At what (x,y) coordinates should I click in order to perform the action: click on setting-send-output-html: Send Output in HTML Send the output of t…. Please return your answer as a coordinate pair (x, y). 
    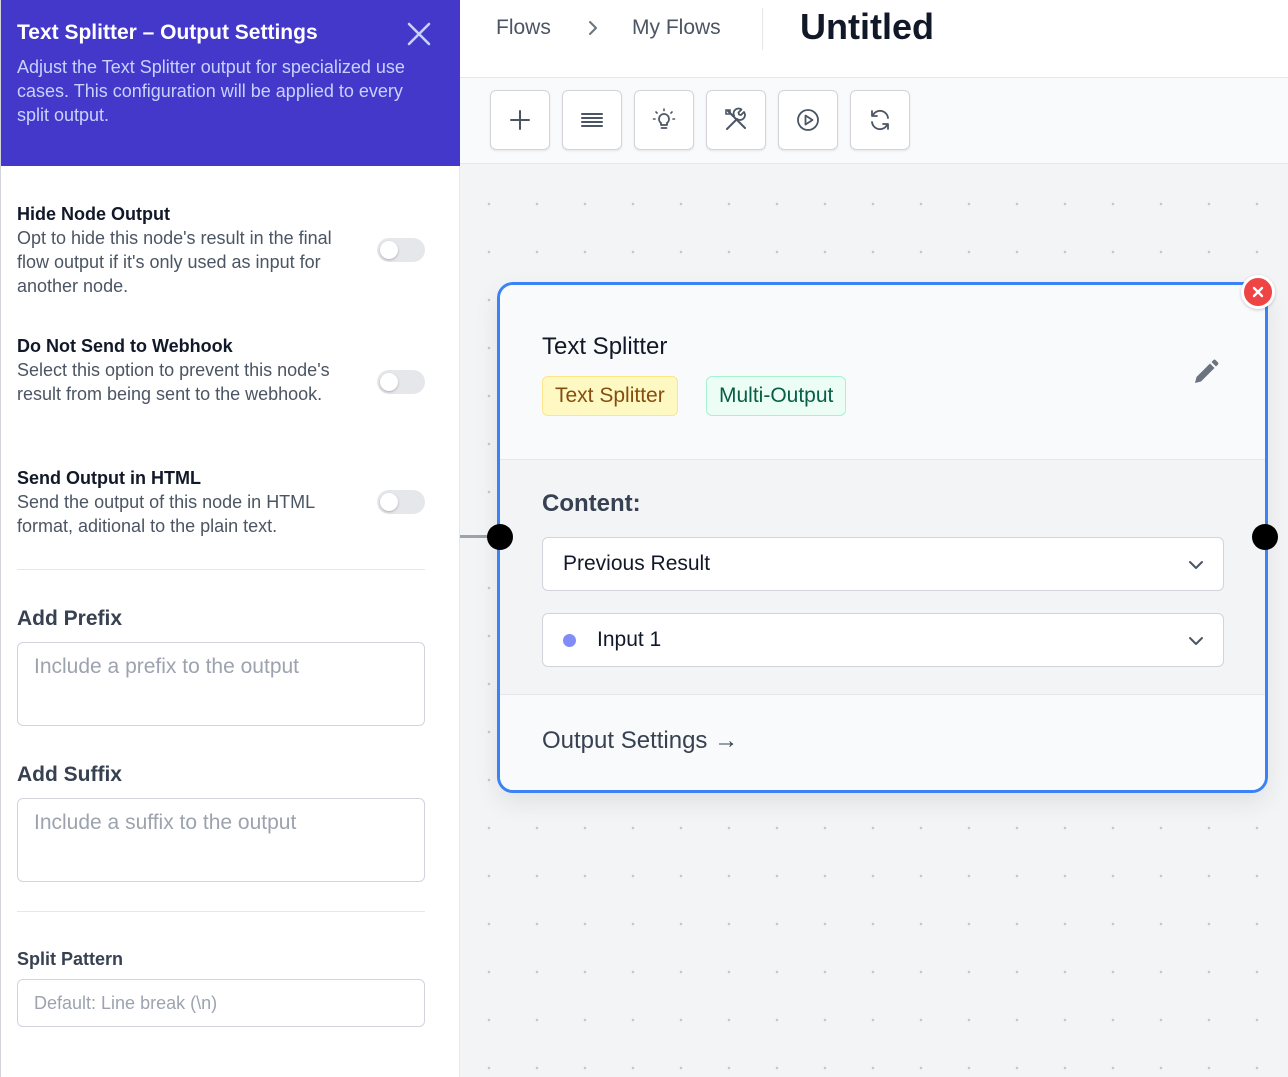
    Looking at the image, I should click on (221, 502).